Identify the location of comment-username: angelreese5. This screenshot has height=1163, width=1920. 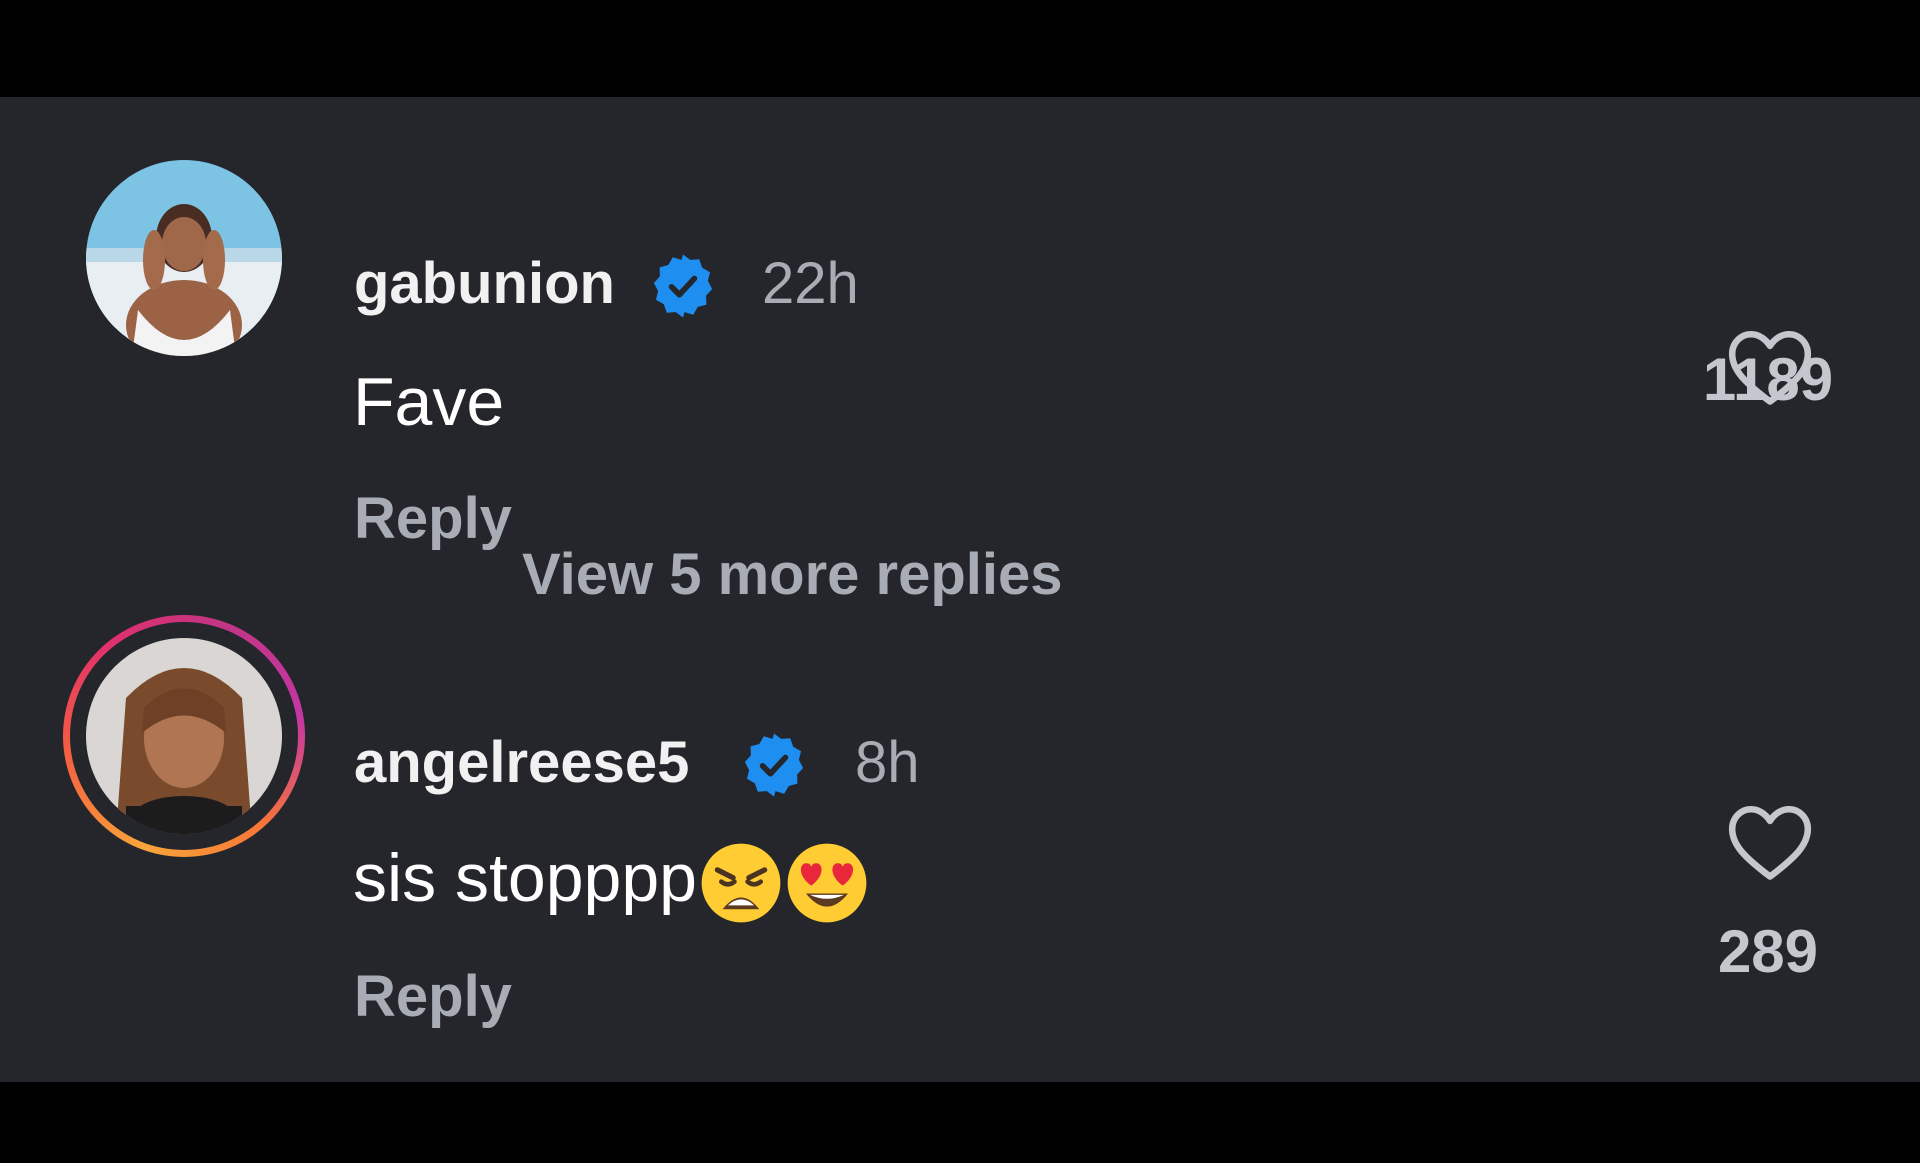
(521, 763).